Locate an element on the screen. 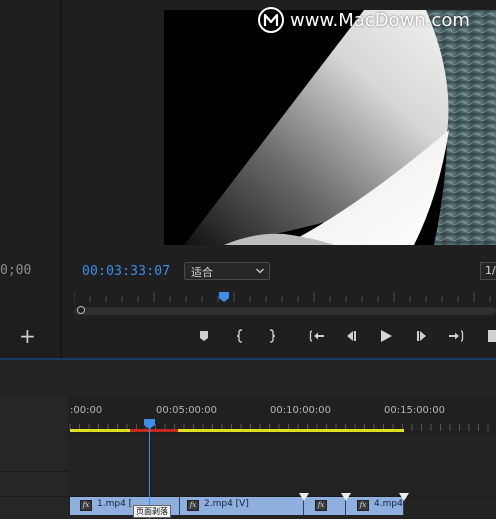 This screenshot has height=519, width=496. ruler-label: :00:00 is located at coordinates (86, 410).